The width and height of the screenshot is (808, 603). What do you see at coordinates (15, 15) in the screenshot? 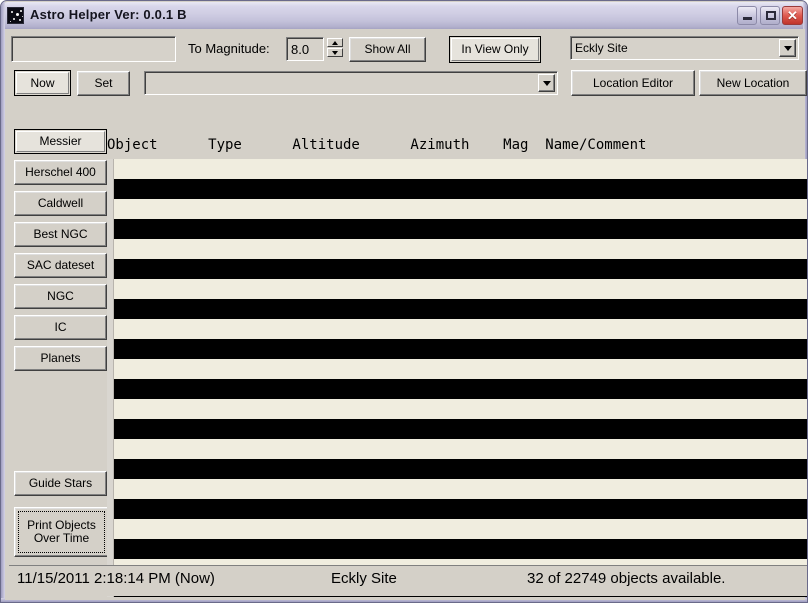
I see `starfield-icon` at bounding box center [15, 15].